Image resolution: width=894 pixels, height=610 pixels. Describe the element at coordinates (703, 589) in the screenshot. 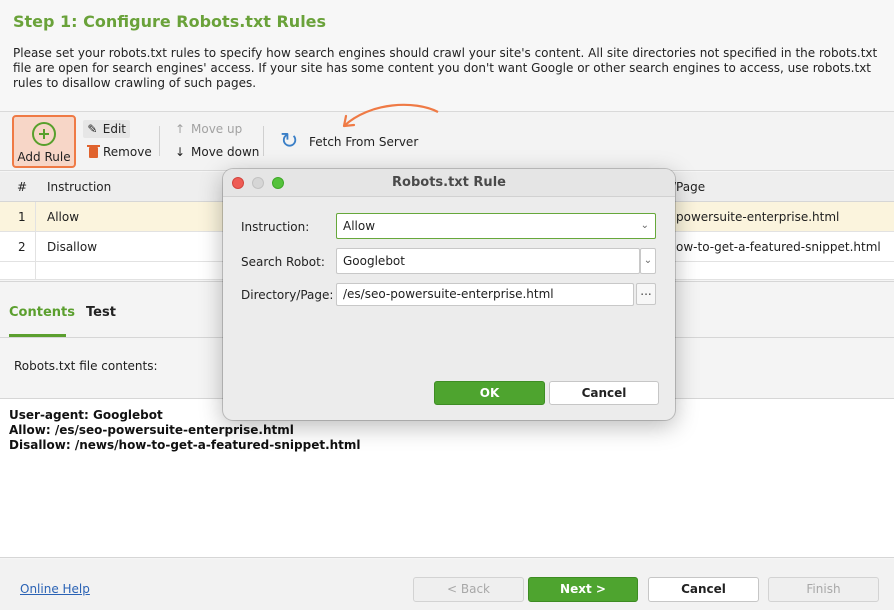

I see `cancel-button: Cancel` at that location.